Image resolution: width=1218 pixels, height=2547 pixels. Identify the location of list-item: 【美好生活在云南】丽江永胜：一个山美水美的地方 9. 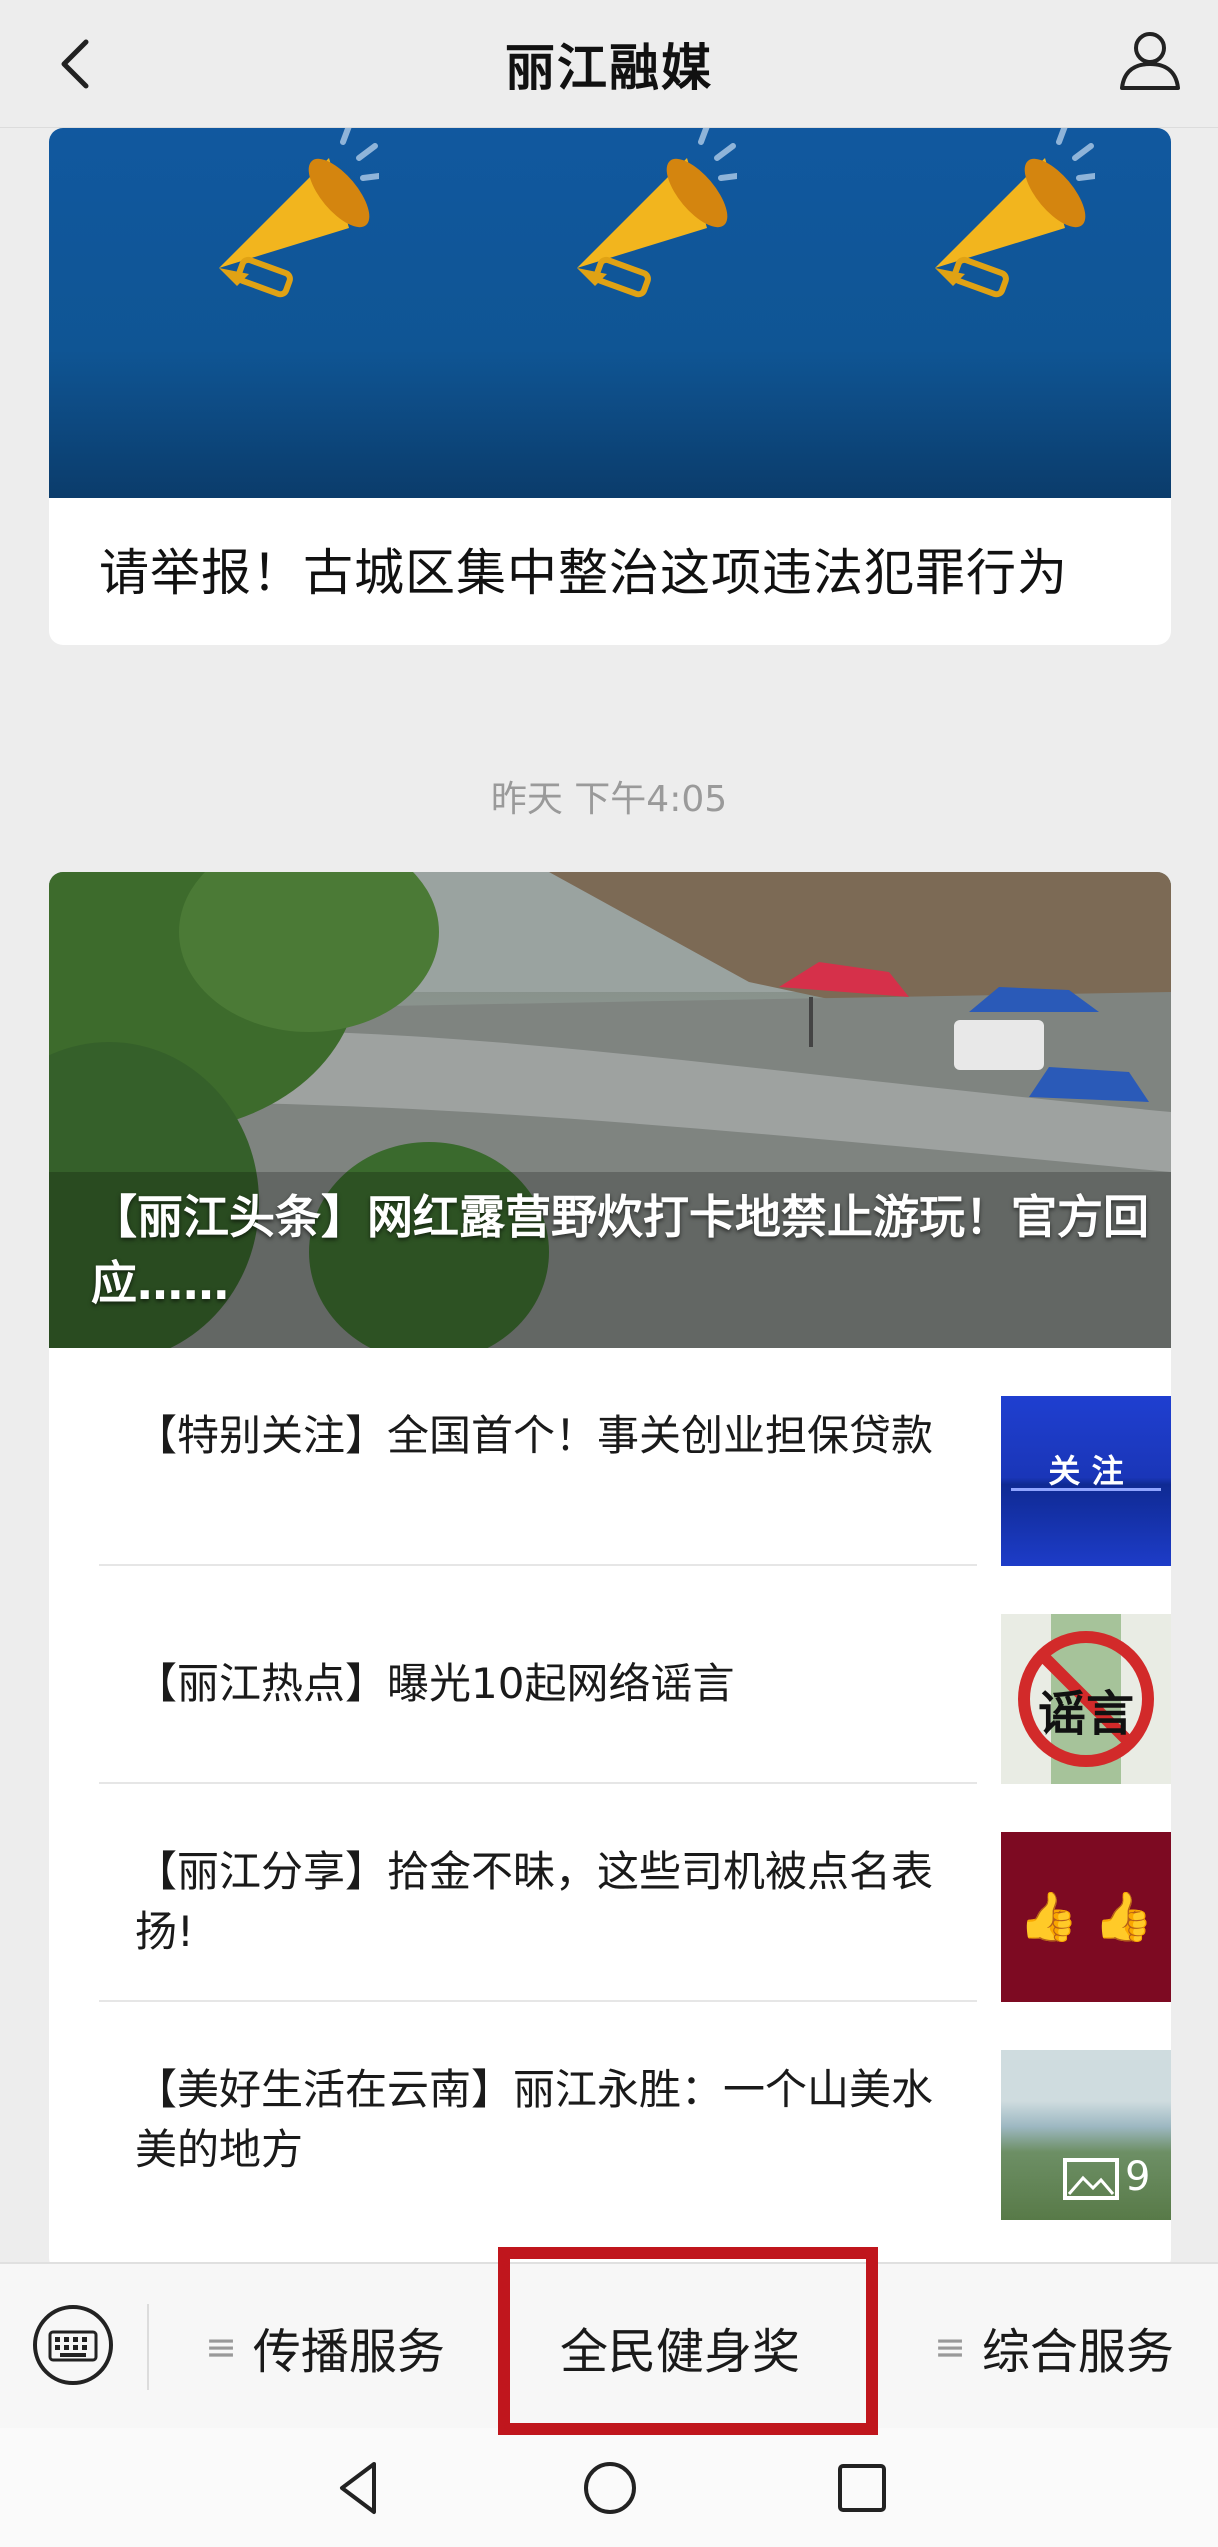
(635, 2111).